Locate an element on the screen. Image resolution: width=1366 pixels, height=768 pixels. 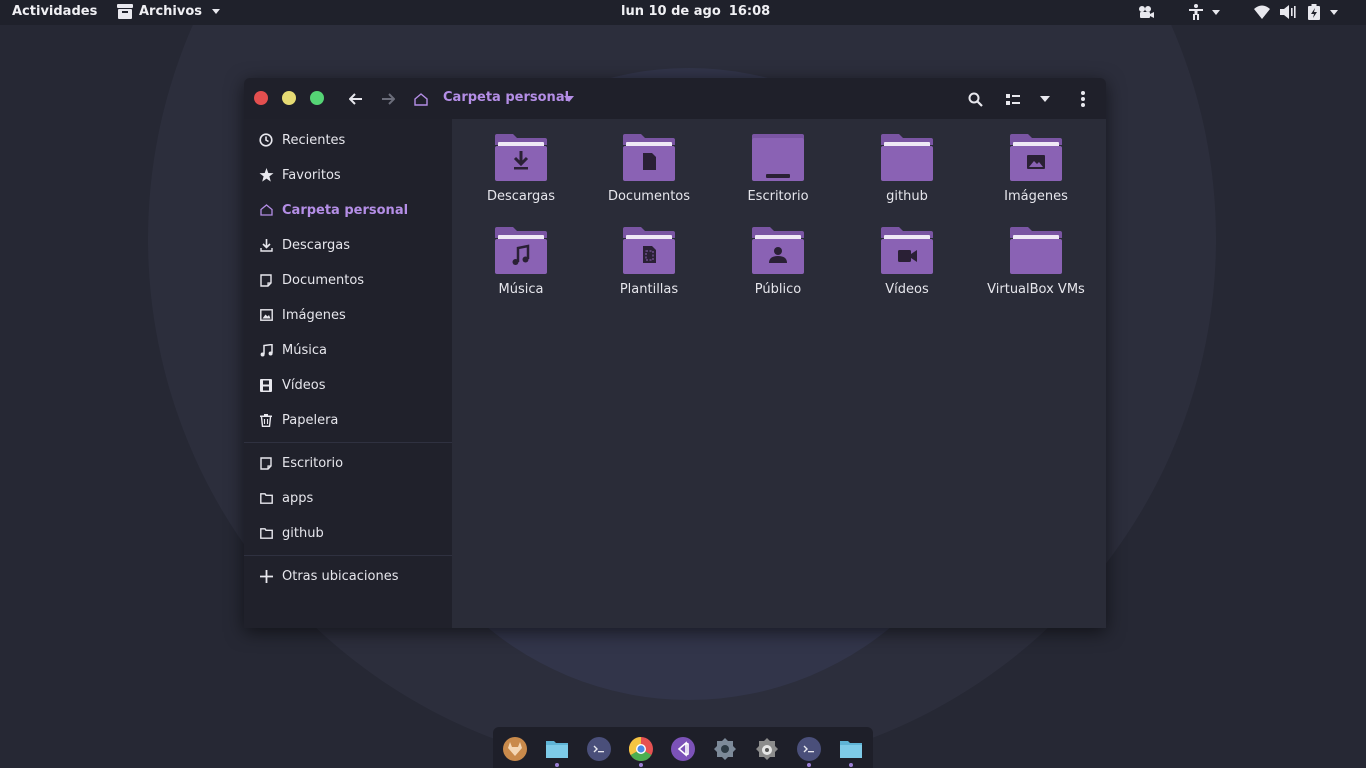
clock: lun 10 de ago 16:08 is located at coordinates (695, 11).